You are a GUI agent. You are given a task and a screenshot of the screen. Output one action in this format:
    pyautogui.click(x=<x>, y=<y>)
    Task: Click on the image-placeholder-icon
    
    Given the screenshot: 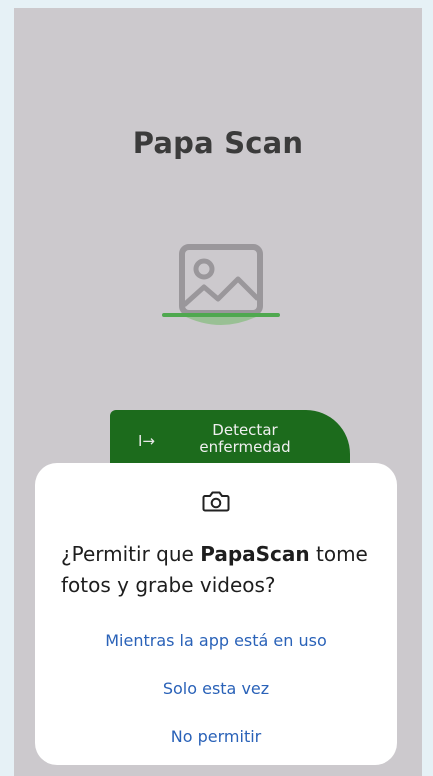 What is the action you would take?
    pyautogui.click(x=221, y=284)
    